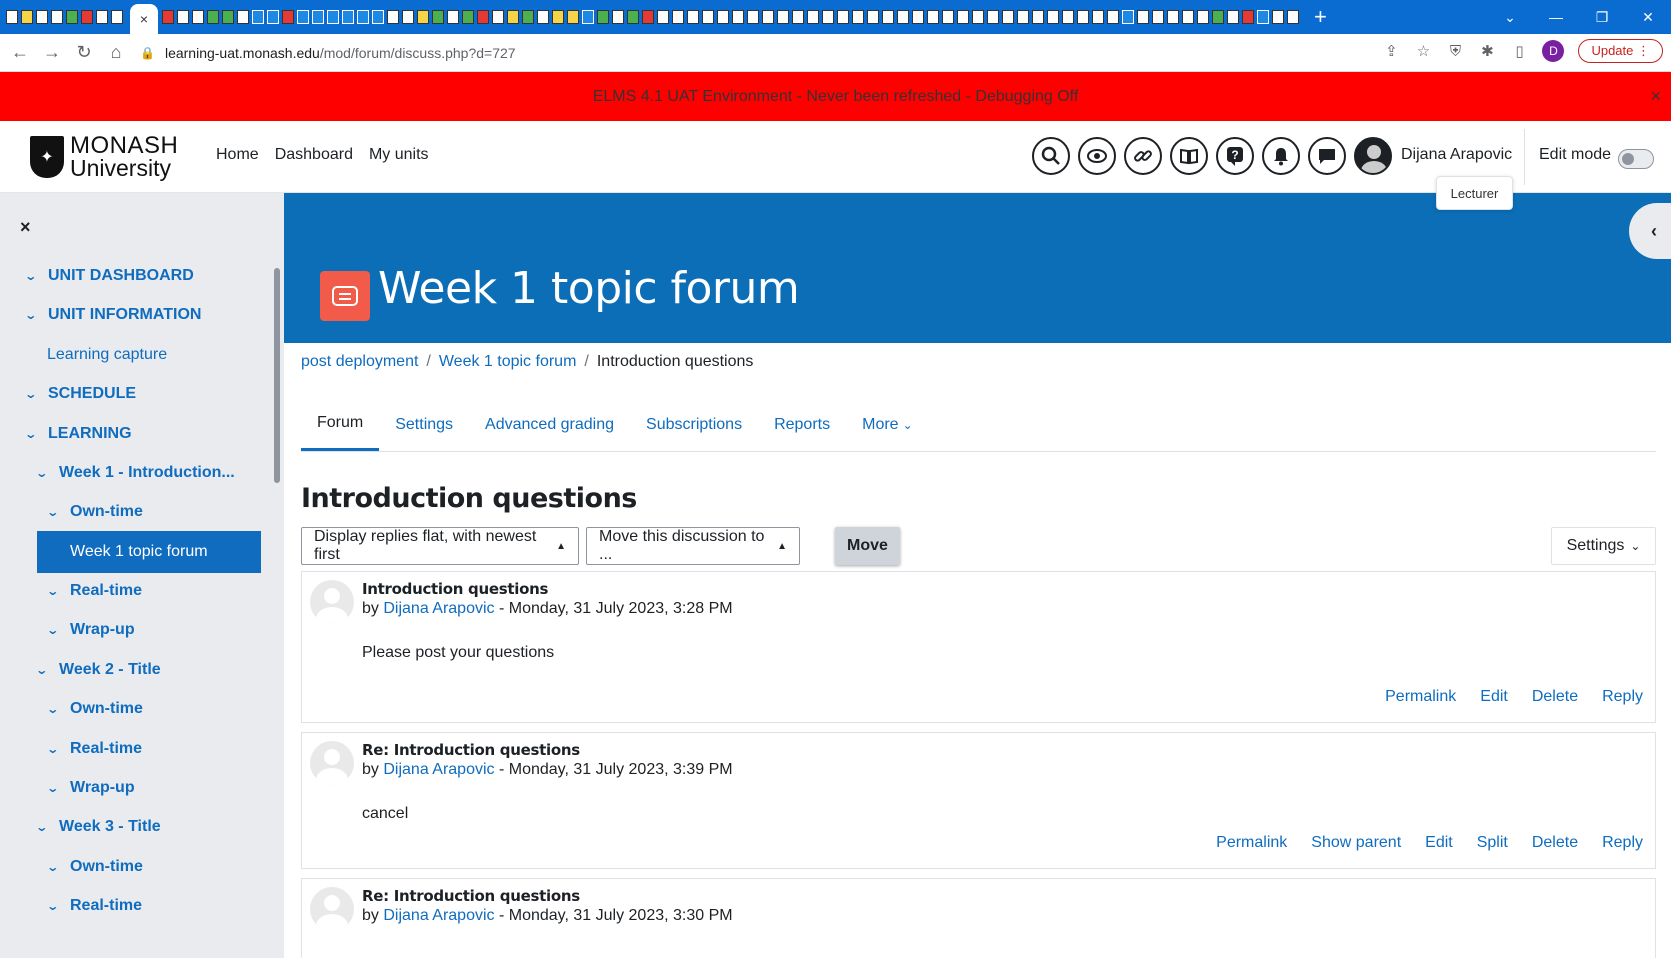 Image resolution: width=1671 pixels, height=958 pixels. What do you see at coordinates (237, 155) in the screenshot?
I see `nav-home: Home` at bounding box center [237, 155].